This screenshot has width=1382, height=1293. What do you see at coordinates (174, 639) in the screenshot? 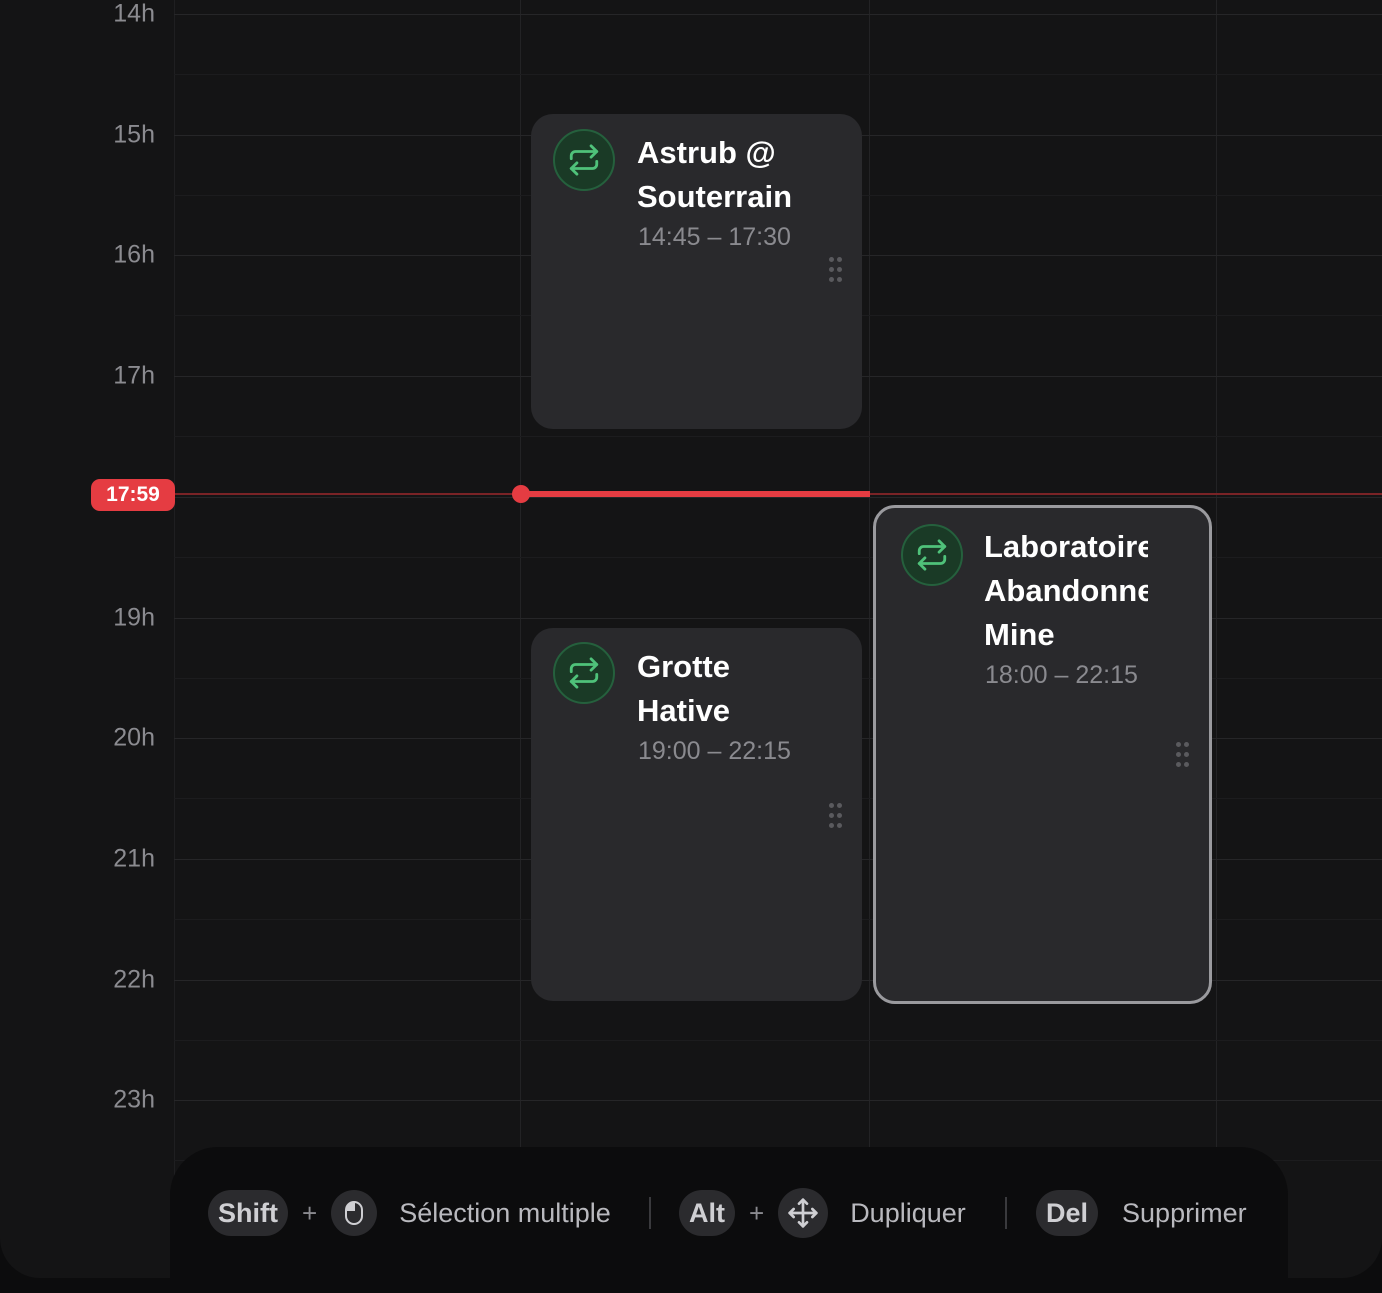
I see `time-gutter-divider` at bounding box center [174, 639].